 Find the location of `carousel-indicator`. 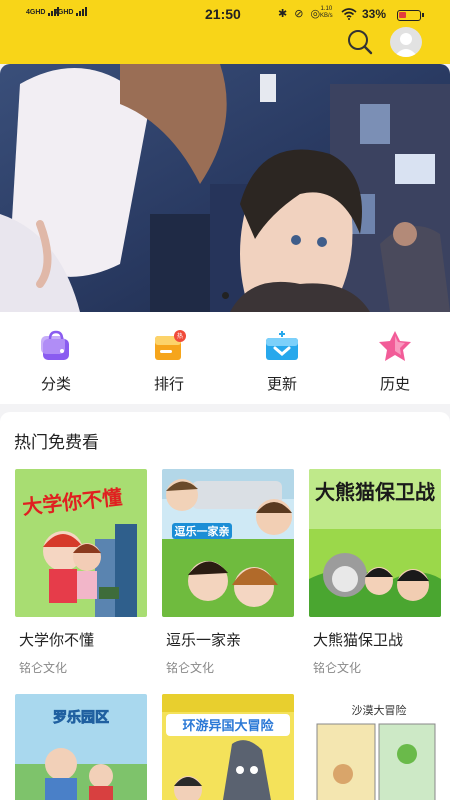

carousel-indicator is located at coordinates (225, 295).